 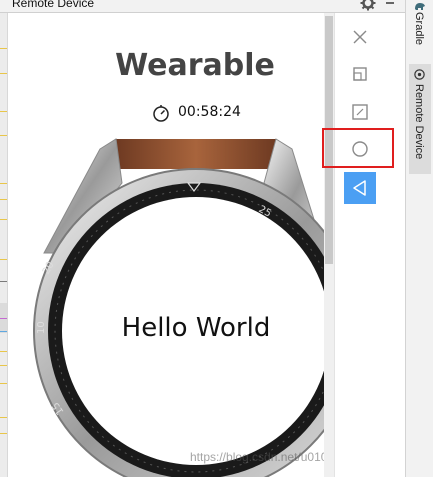 What do you see at coordinates (368, 5) in the screenshot?
I see `gear-icon` at bounding box center [368, 5].